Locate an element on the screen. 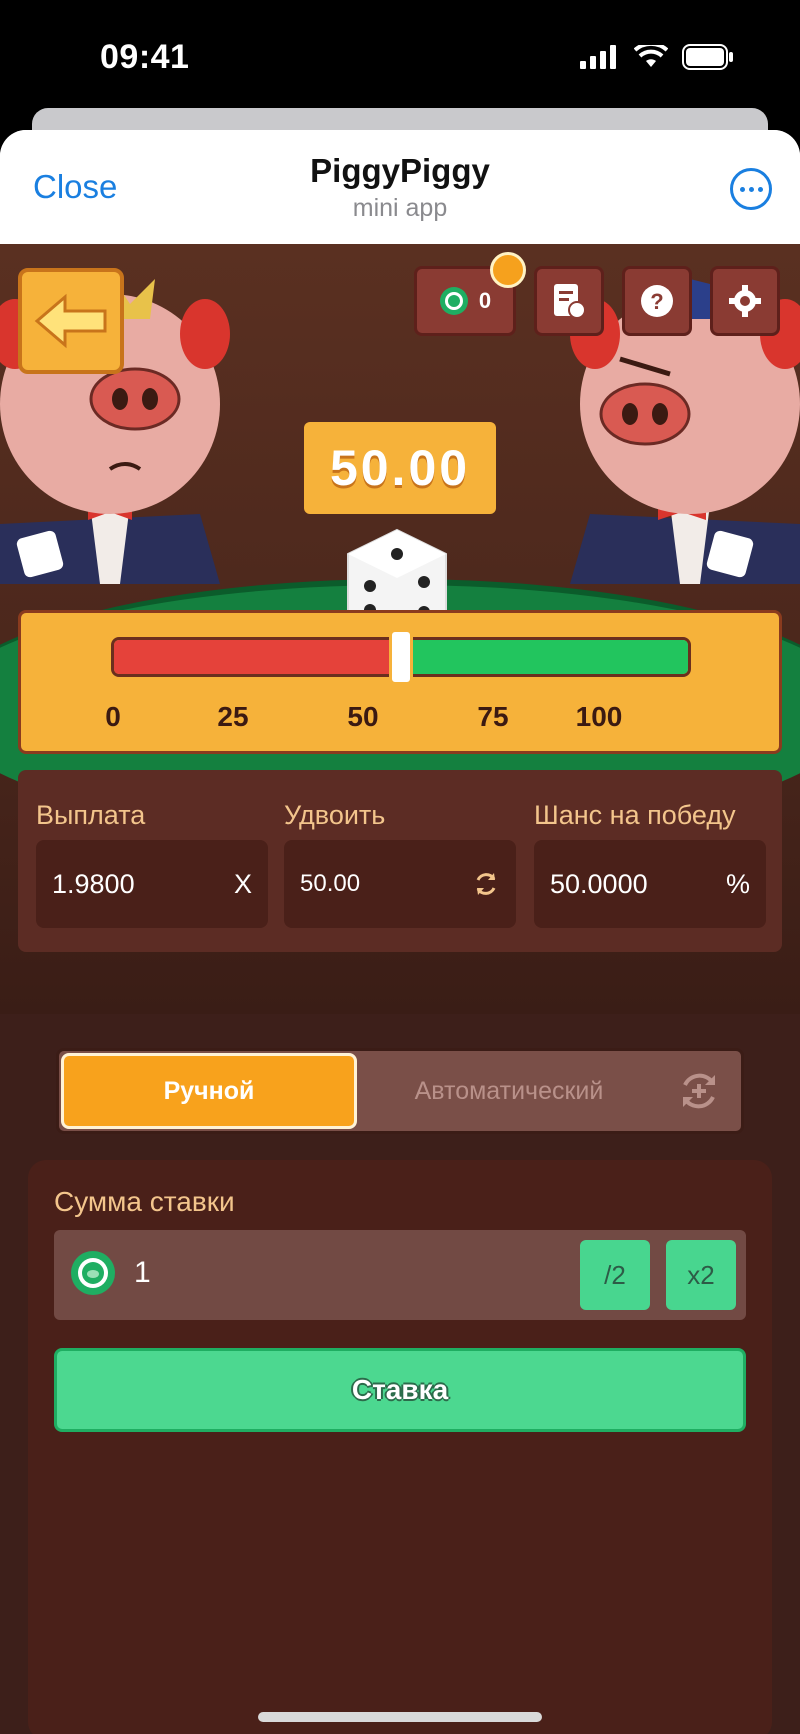 The height and width of the screenshot is (1734, 800). deposit-badge-icon is located at coordinates (508, 270).